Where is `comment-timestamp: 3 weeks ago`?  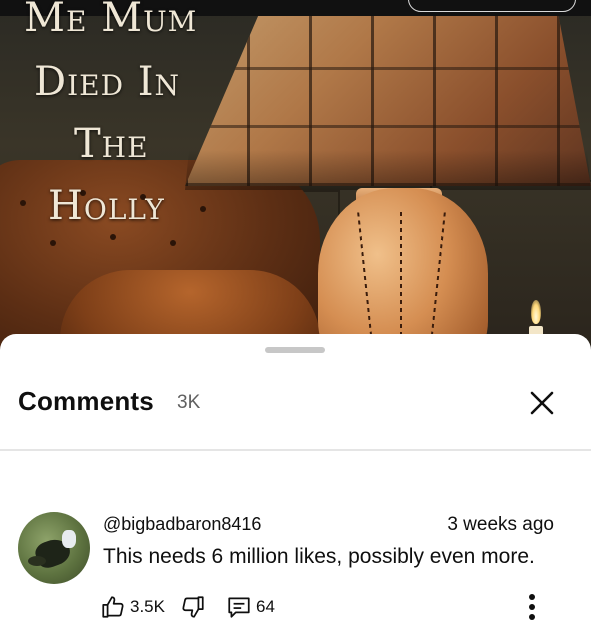
comment-timestamp: 3 weeks ago is located at coordinates (500, 524).